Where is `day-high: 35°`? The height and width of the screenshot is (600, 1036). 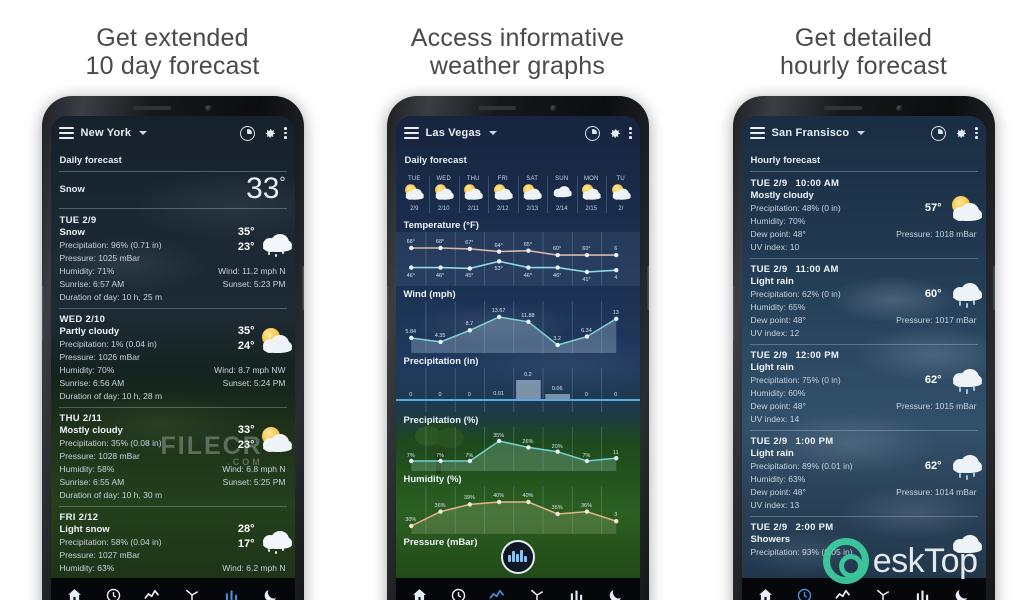 day-high: 35° is located at coordinates (246, 232).